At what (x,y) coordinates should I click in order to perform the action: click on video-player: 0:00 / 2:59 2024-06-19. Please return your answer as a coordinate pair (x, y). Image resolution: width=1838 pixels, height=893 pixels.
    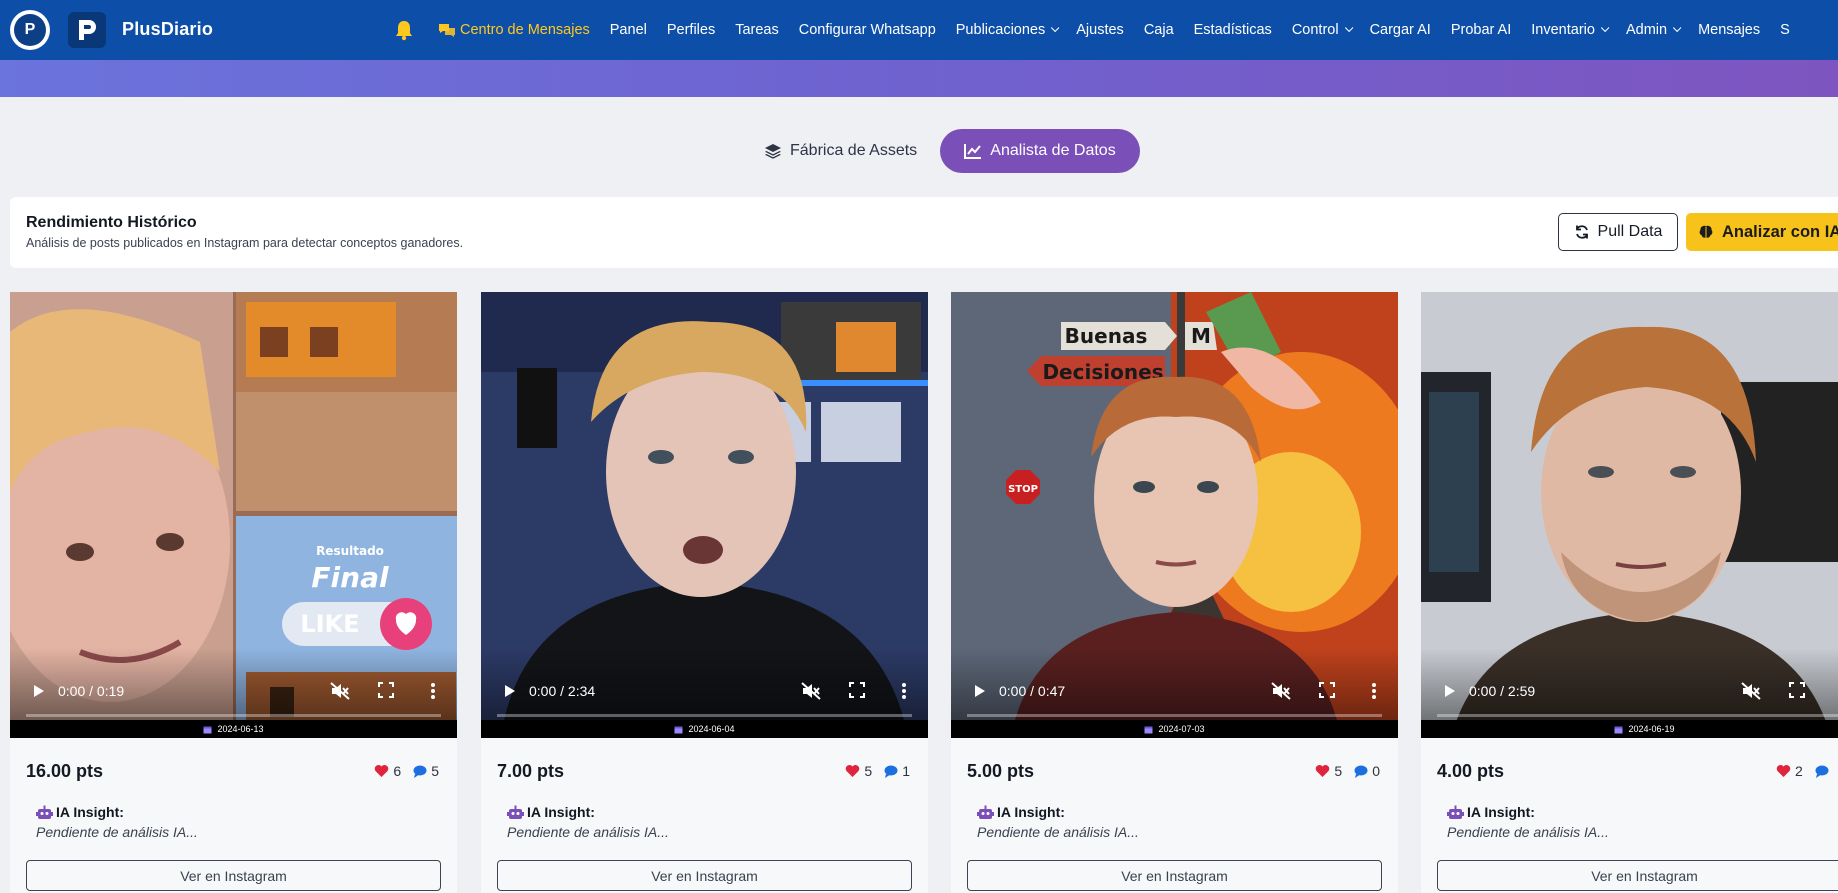
    Looking at the image, I should click on (1629, 515).